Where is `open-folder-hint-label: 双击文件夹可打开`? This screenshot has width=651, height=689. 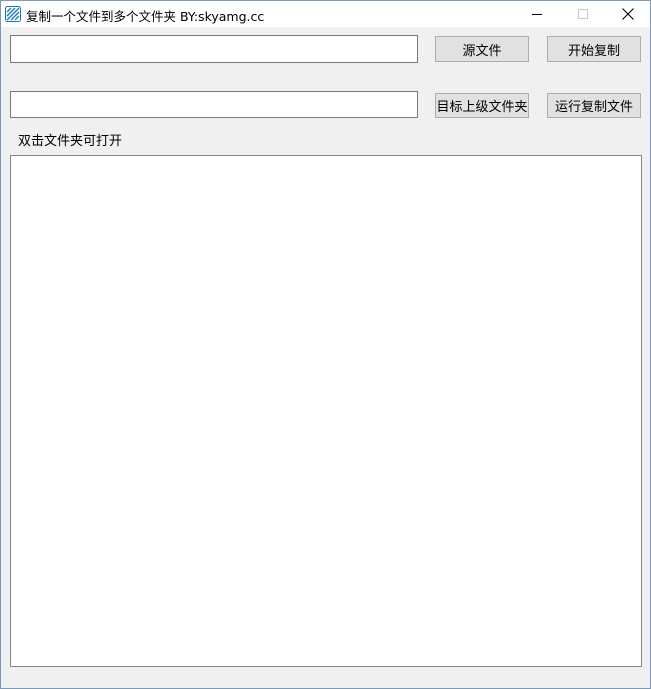
open-folder-hint-label: 双击文件夹可打开 is located at coordinates (70, 141).